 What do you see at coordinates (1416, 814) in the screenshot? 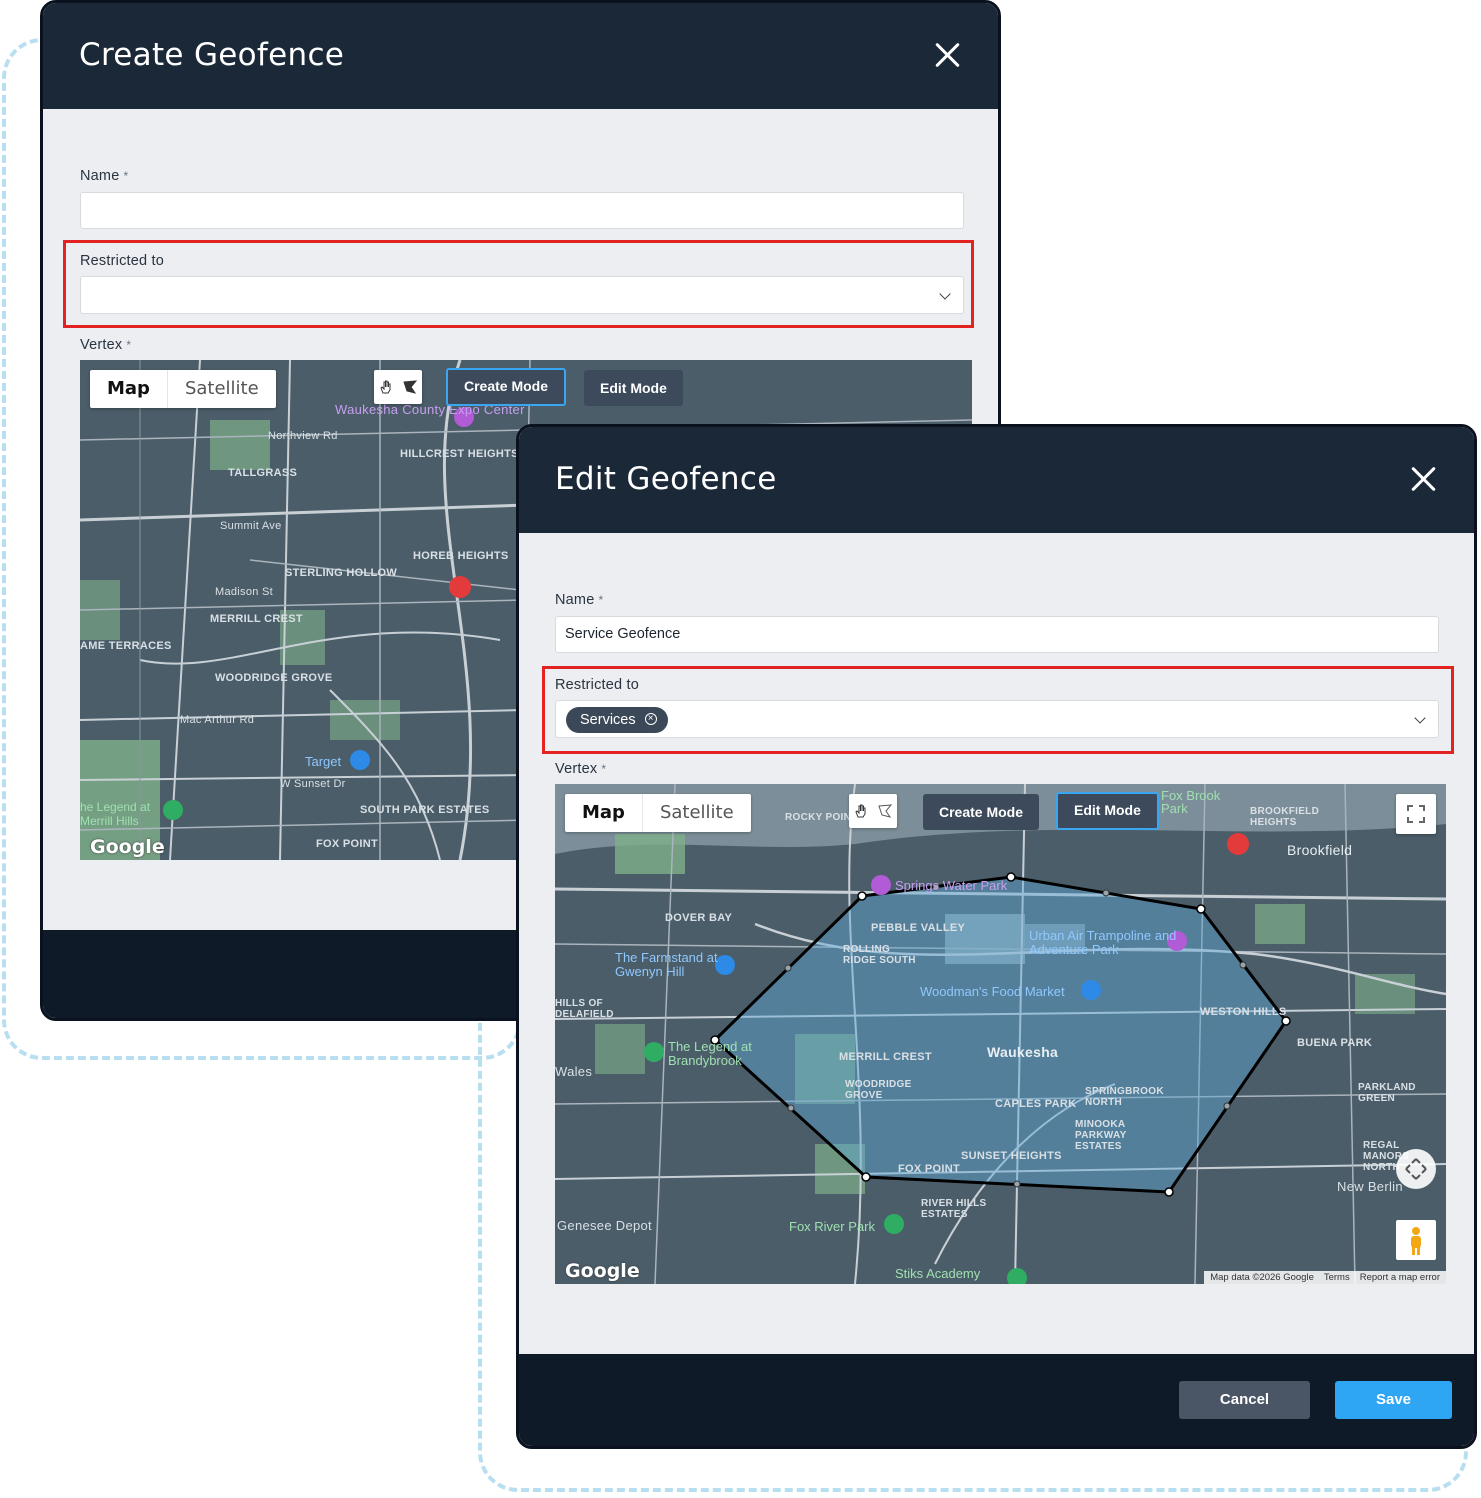
I see `fullscreen-icon` at bounding box center [1416, 814].